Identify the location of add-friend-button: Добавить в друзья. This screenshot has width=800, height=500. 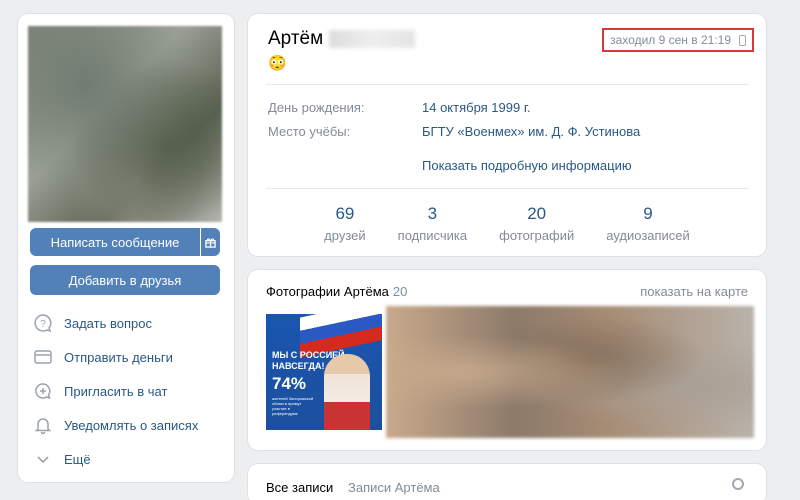
(125, 280).